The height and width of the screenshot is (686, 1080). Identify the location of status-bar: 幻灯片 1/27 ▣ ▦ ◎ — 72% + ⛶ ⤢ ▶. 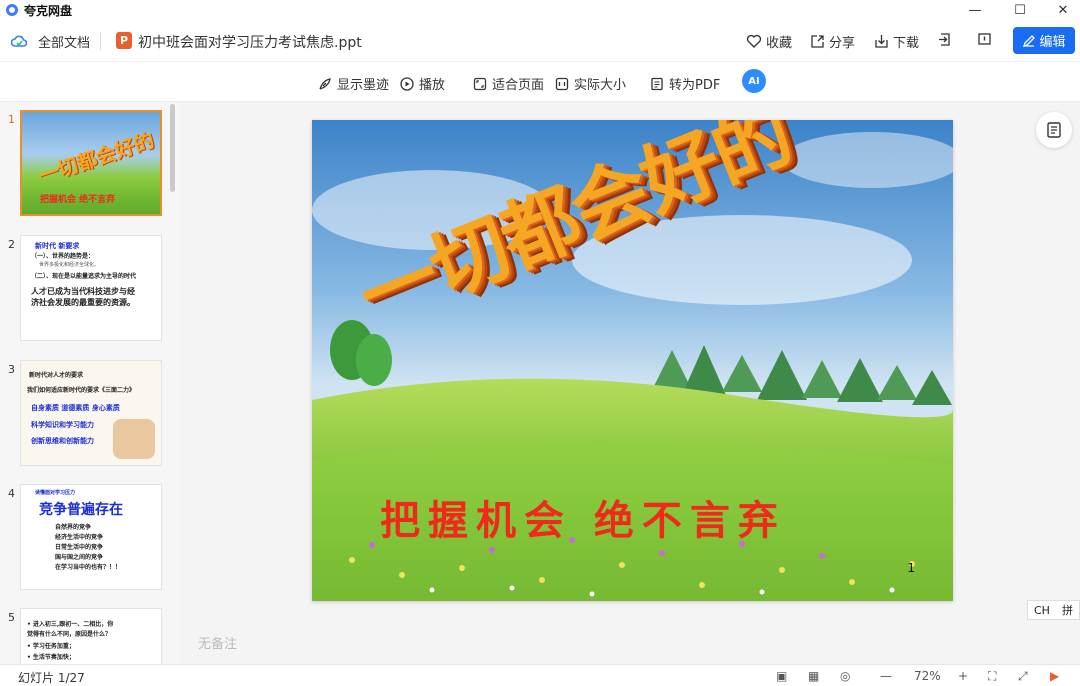
(540, 674).